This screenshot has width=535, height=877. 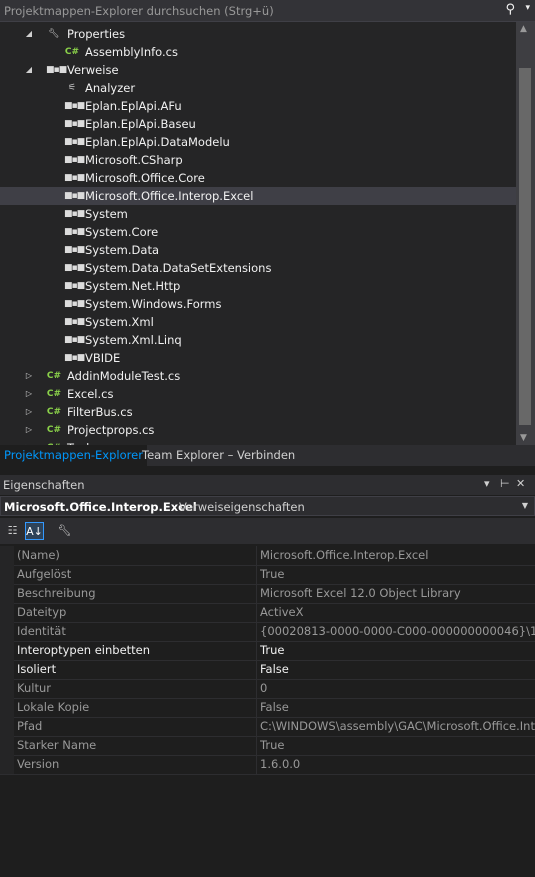 What do you see at coordinates (258, 412) in the screenshot?
I see `tree-item: ▷ C# FilterBus.cs` at bounding box center [258, 412].